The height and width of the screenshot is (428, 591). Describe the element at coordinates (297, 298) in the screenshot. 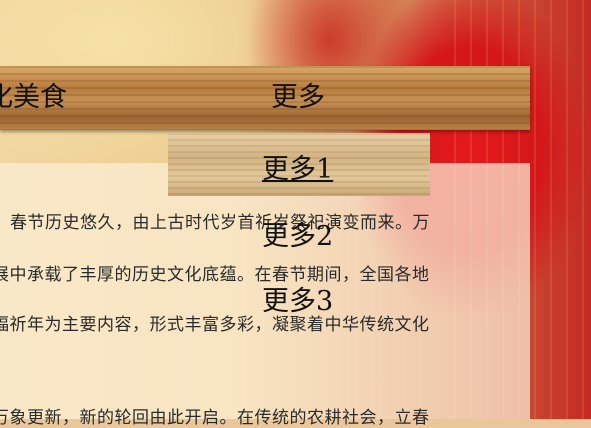

I see `dropdown-item-more-3: 更多3` at that location.